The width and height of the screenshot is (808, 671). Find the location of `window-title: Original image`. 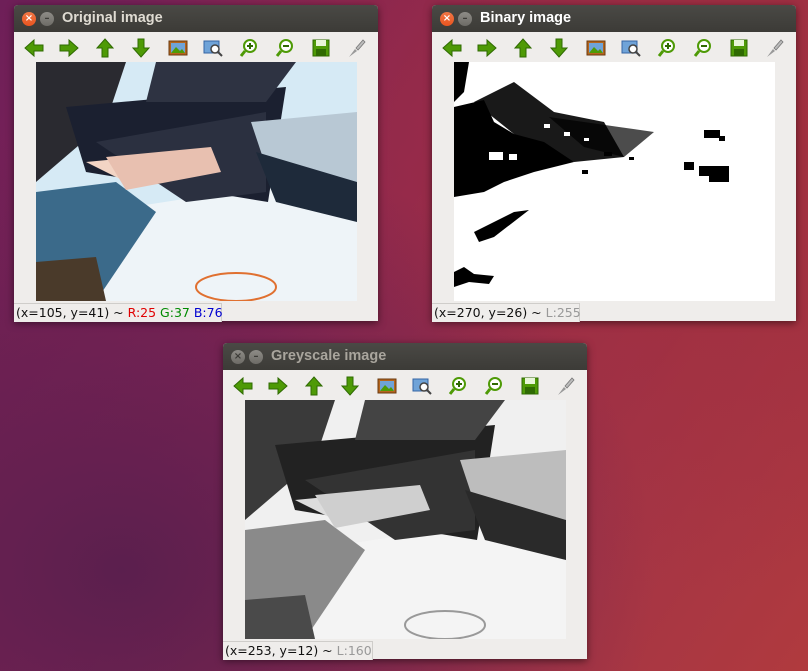

window-title: Original image is located at coordinates (112, 18).